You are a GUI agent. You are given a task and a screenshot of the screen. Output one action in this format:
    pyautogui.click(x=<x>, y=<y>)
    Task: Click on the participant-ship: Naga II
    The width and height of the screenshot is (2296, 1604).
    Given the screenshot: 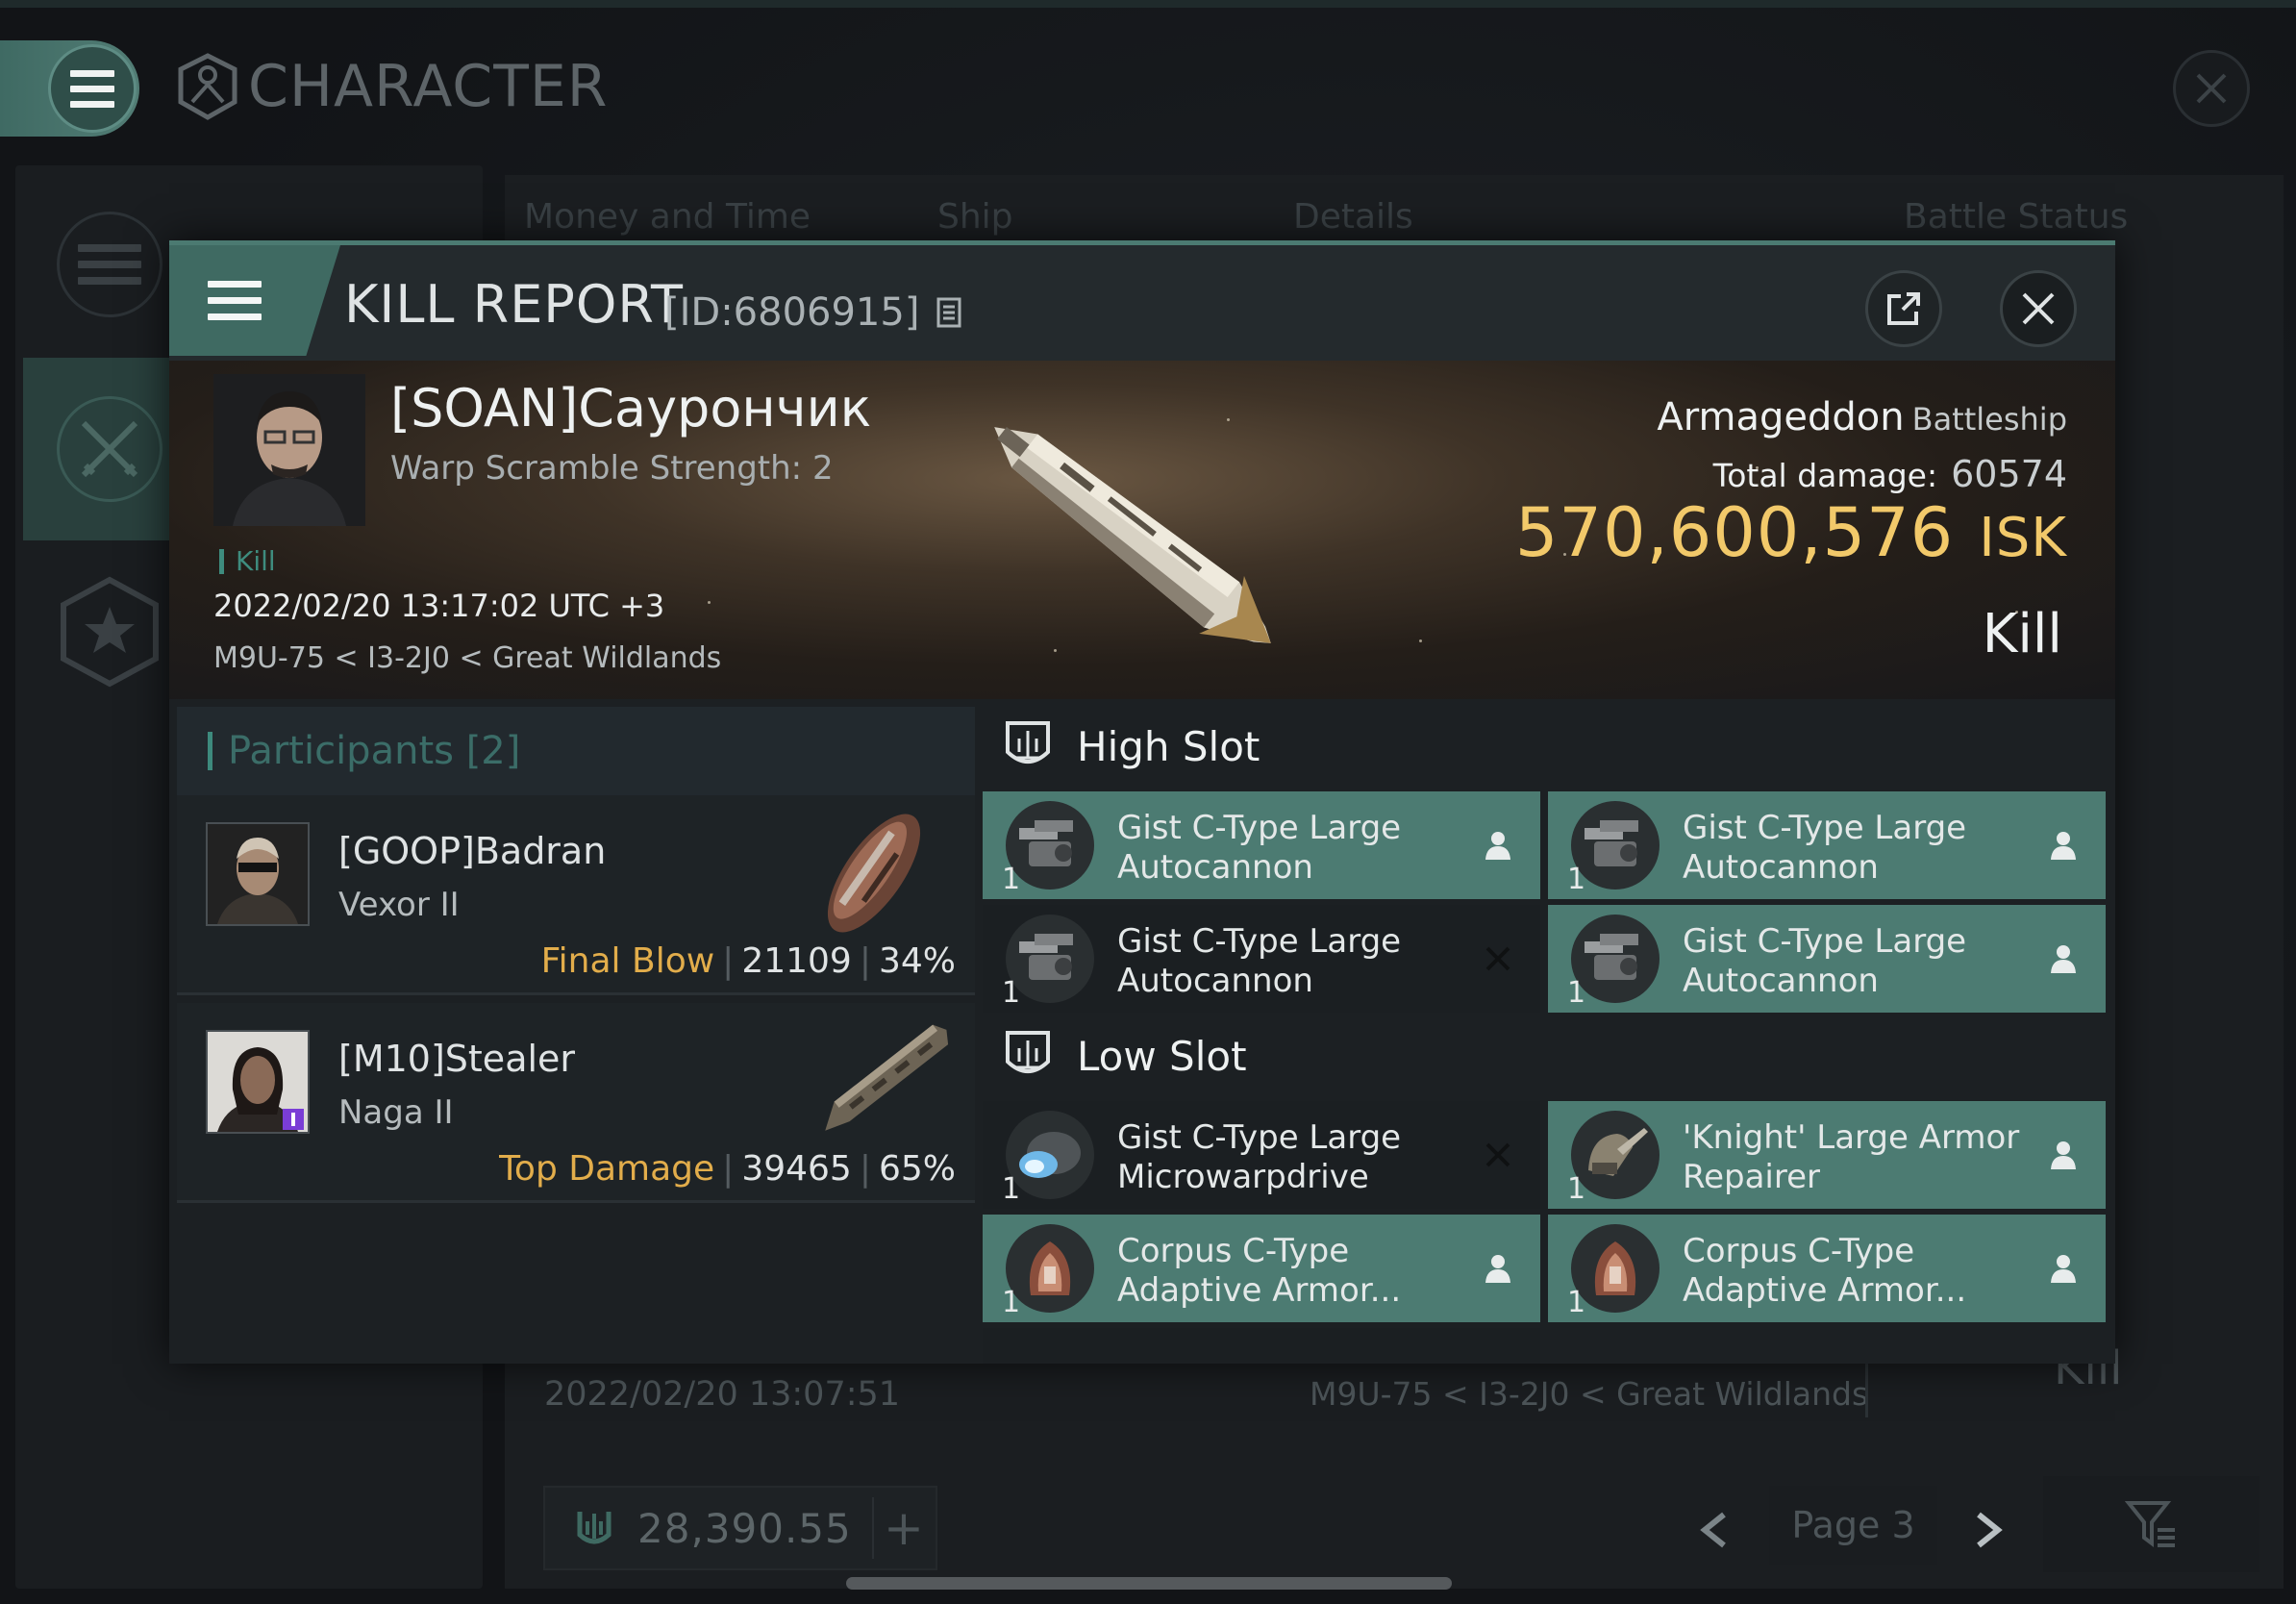 What is the action you would take?
    pyautogui.click(x=396, y=1112)
    